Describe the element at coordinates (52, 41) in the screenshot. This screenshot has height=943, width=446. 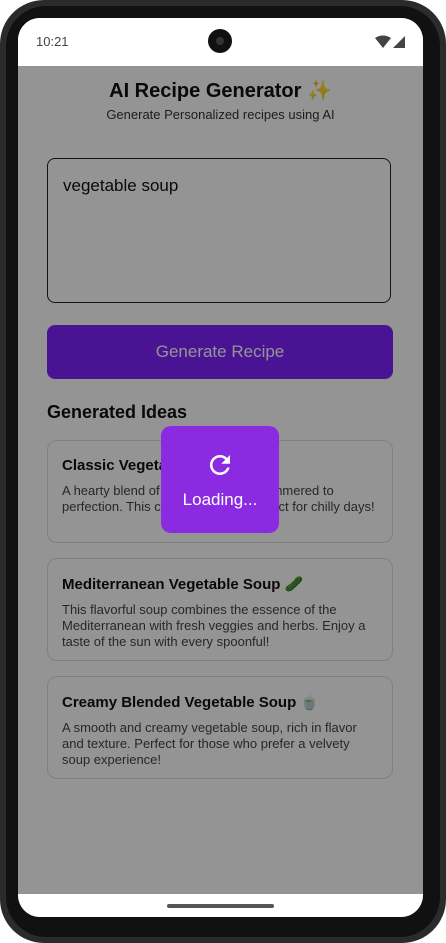
I see `status-time: 10:21` at that location.